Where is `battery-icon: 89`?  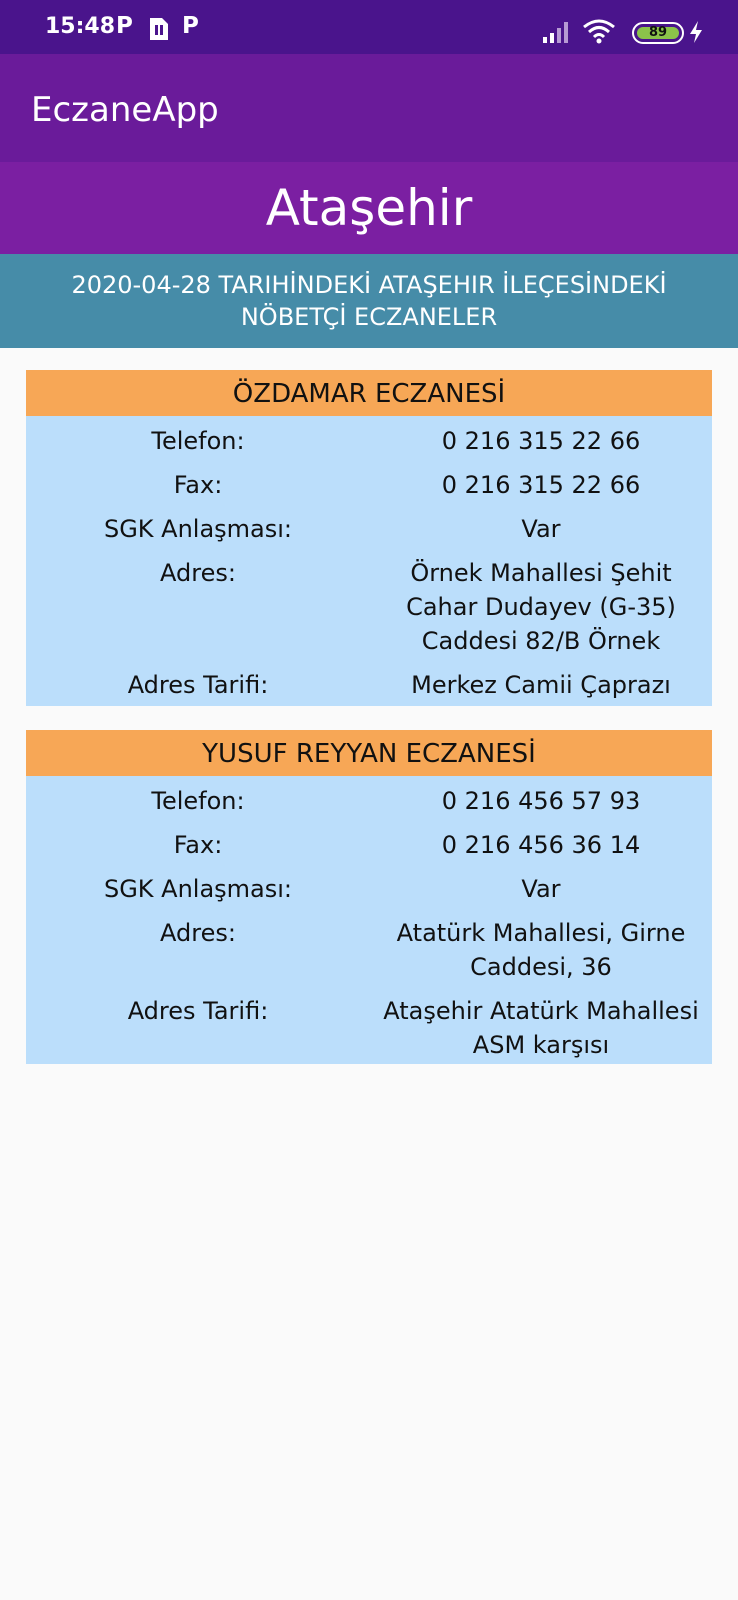 battery-icon: 89 is located at coordinates (658, 33).